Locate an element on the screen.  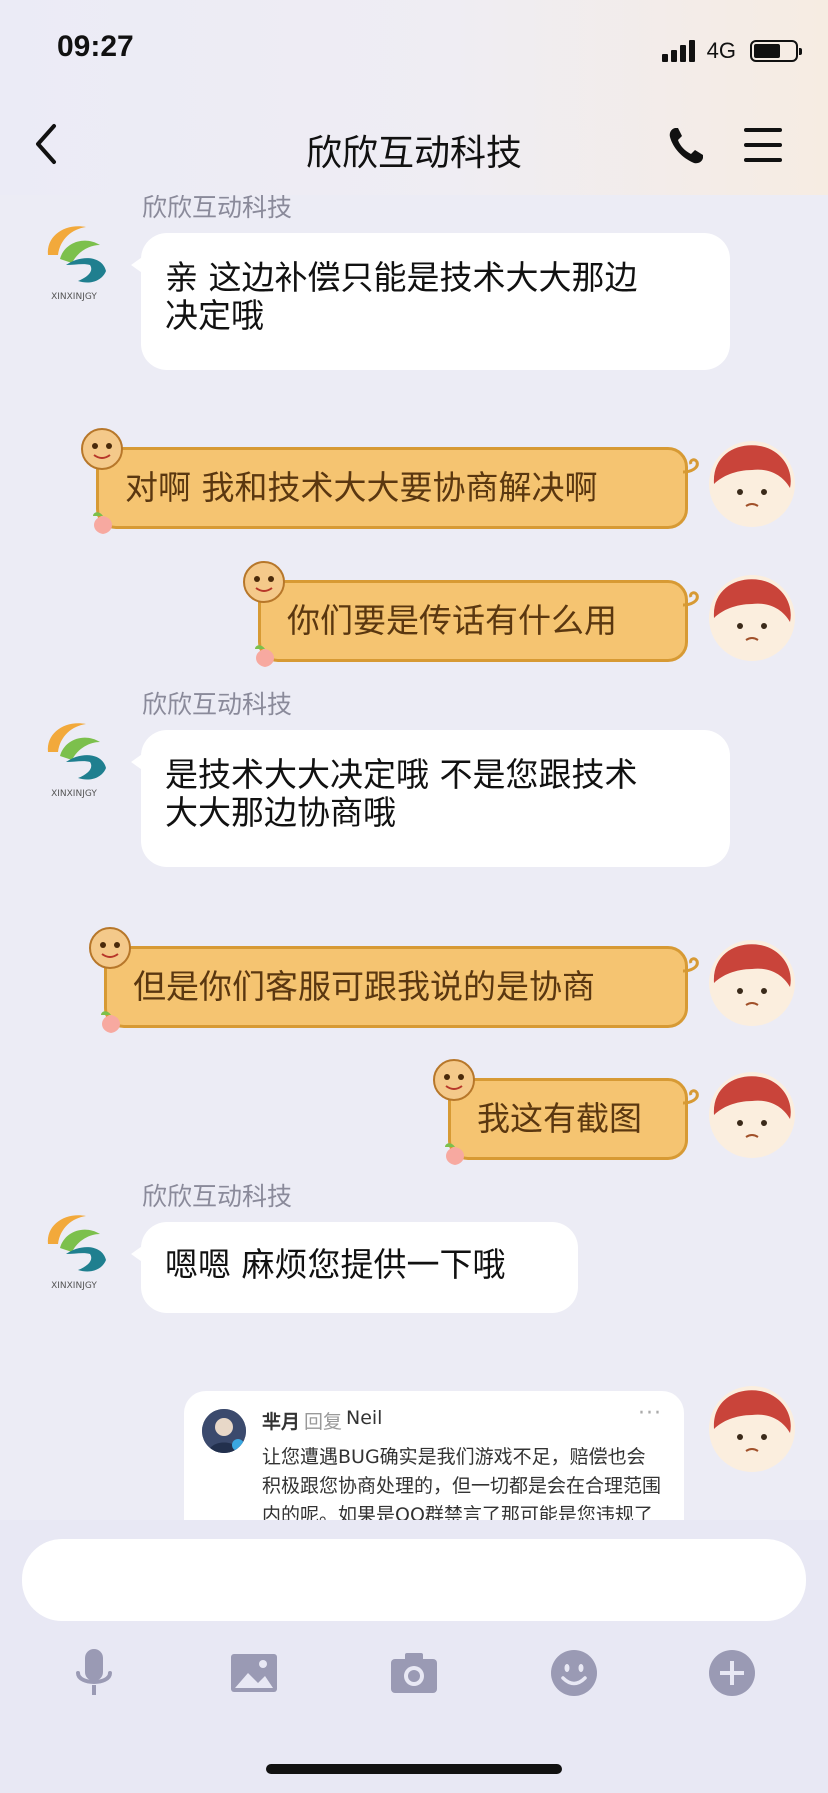
emoji-icon is located at coordinates (574, 1673).